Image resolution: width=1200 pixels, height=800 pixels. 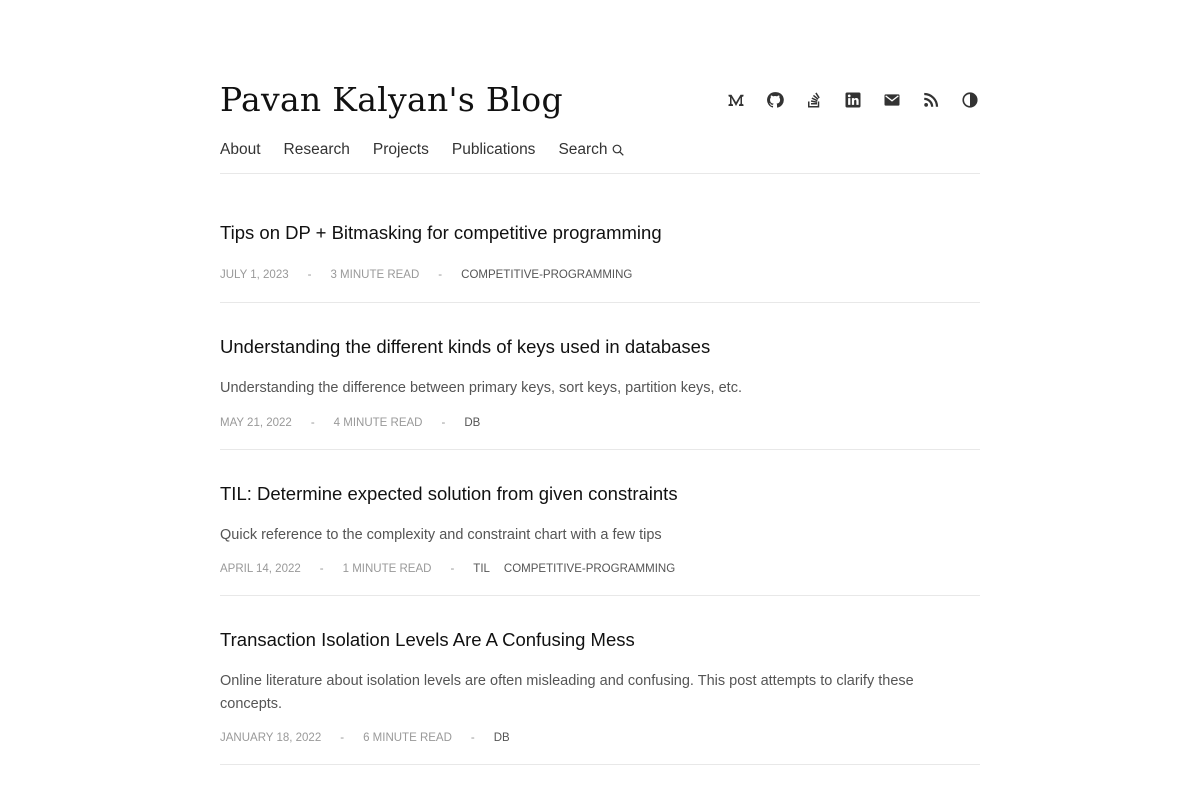 What do you see at coordinates (494, 150) in the screenshot?
I see `nav-publications: Publications` at bounding box center [494, 150].